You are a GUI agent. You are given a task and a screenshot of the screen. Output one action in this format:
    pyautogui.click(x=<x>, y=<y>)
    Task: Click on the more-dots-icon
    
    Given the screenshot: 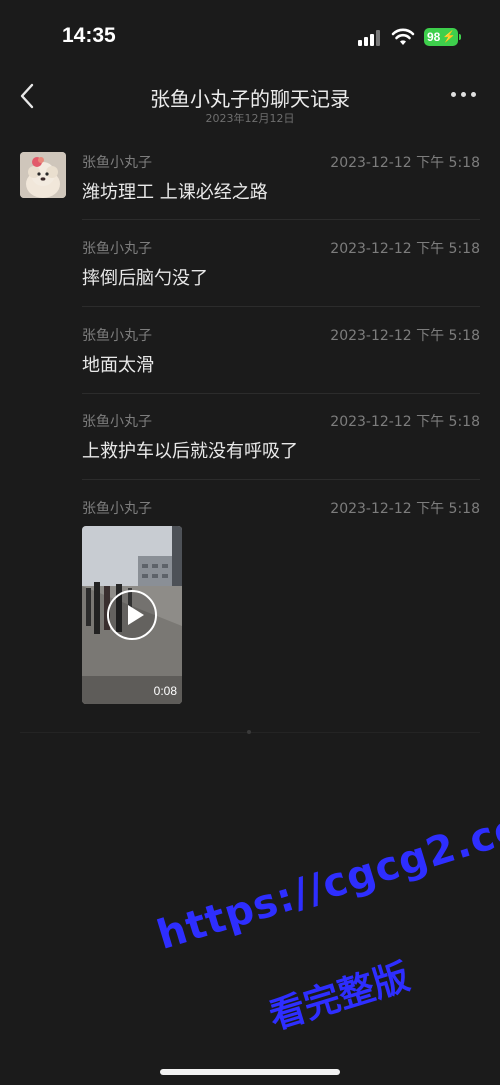 What is the action you would take?
    pyautogui.click(x=464, y=96)
    